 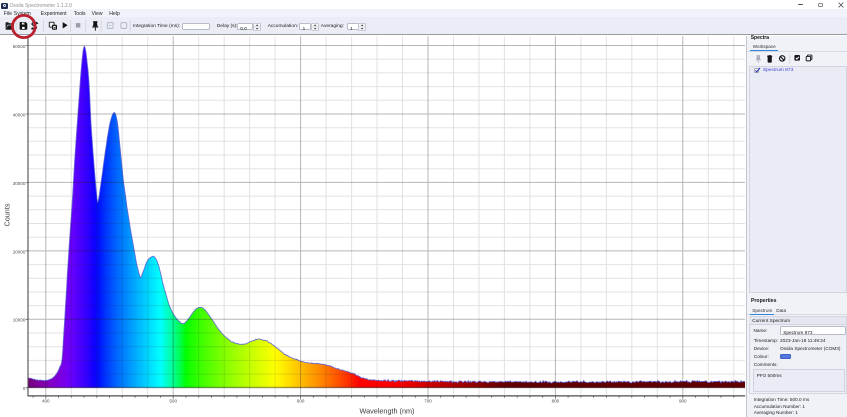 What do you see at coordinates (556, 401) in the screenshot?
I see `svg-text: 800` at bounding box center [556, 401].